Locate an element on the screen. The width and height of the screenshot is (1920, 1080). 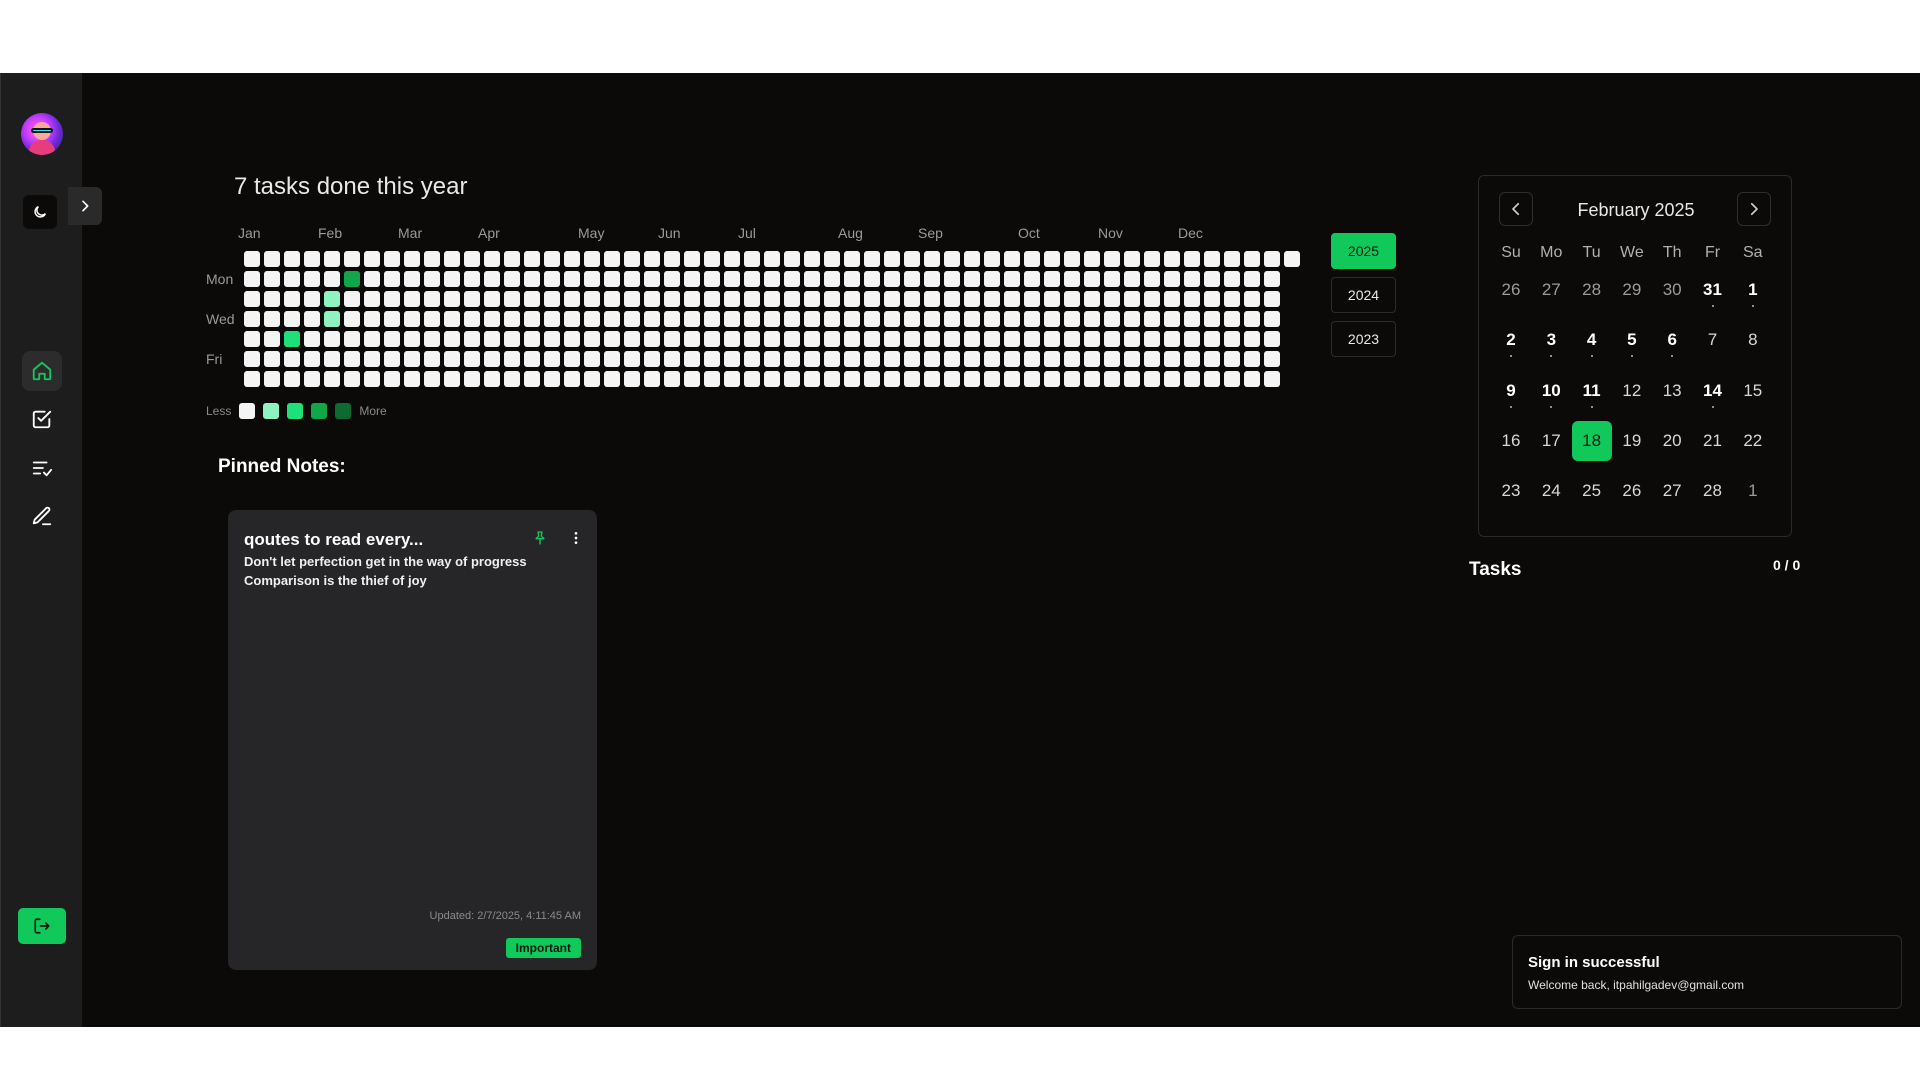
calendar-day: 1 is located at coordinates (1753, 290).